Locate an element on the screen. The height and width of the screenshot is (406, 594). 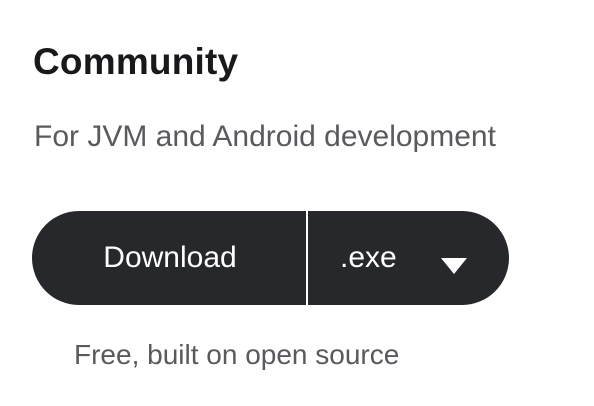
download-button: Download is located at coordinates (169, 258).